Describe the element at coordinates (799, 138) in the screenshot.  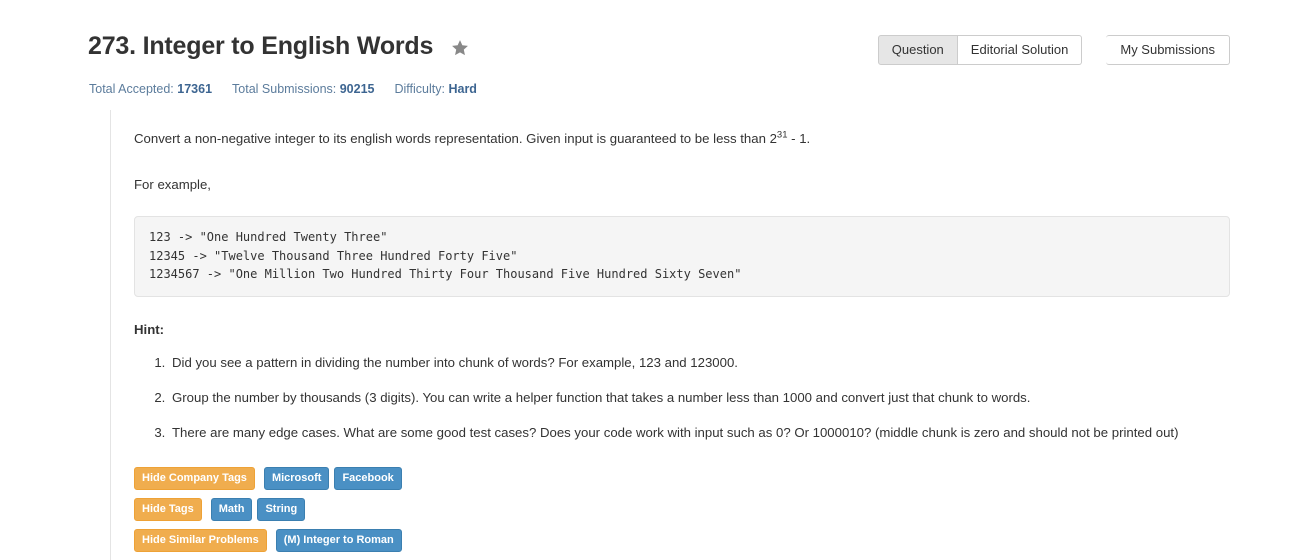
I see `problem-description-part2: - 1.` at that location.